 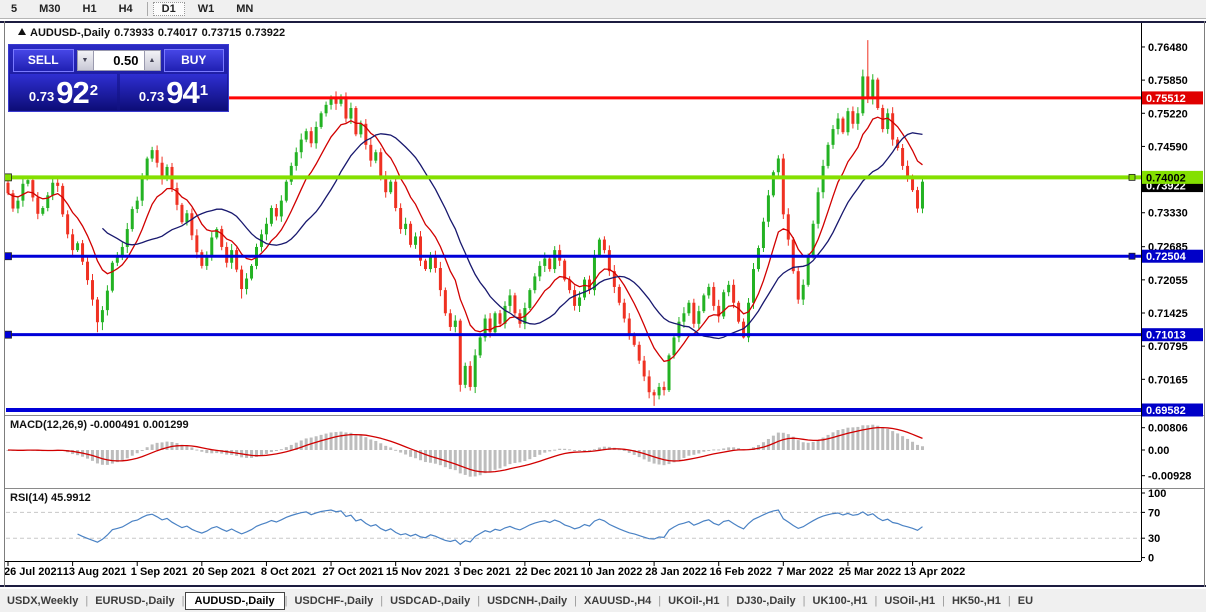 I want to click on svg-text: 0.74590, so click(x=1168, y=147).